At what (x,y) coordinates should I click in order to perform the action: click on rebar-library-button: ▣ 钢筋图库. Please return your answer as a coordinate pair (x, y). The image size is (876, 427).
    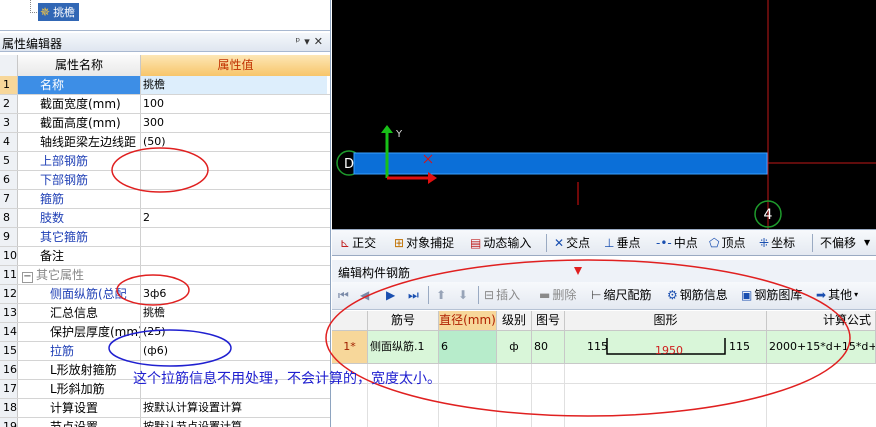
    Looking at the image, I should click on (771, 295).